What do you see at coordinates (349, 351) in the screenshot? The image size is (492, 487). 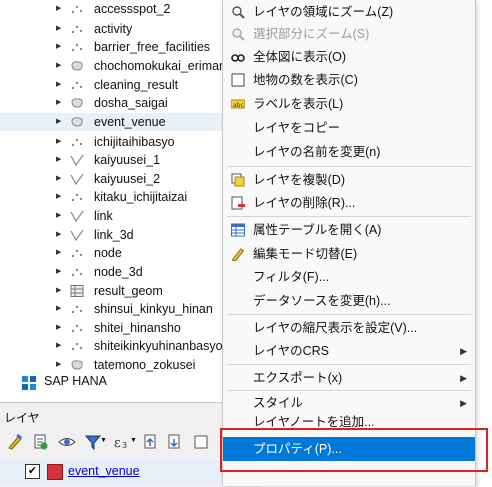 I see `menu-item-layer-crs: レイヤのCRS ▶` at bounding box center [349, 351].